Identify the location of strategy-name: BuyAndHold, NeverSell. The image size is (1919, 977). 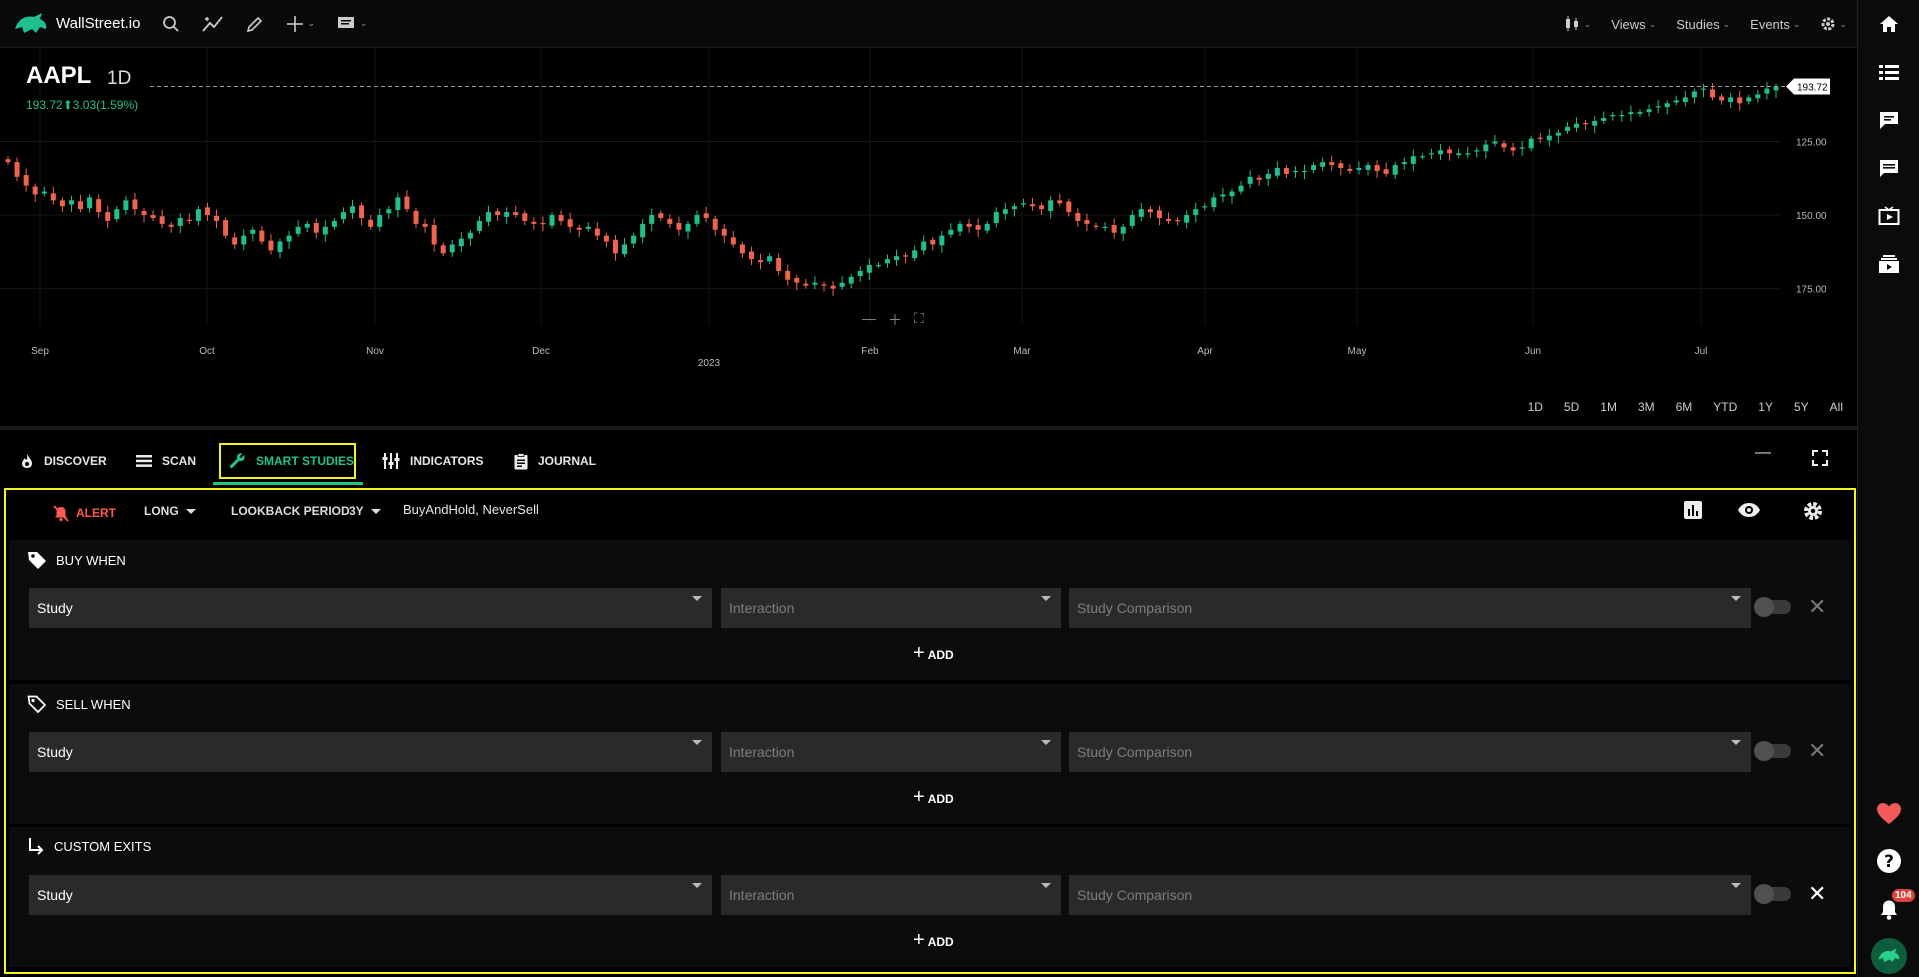
(471, 509).